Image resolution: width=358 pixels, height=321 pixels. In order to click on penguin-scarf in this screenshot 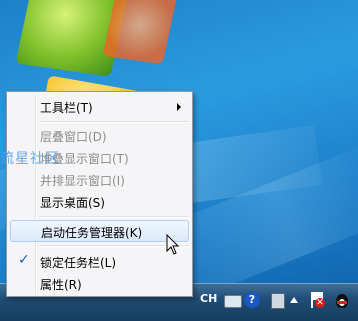, I will do `click(342, 302)`.